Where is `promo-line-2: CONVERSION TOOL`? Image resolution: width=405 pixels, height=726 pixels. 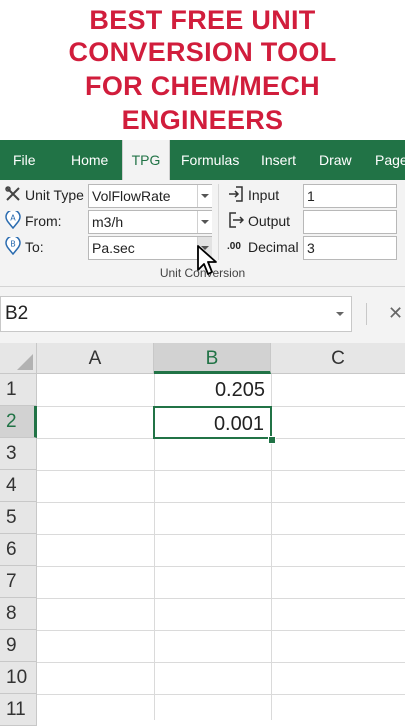 promo-line-2: CONVERSION TOOL is located at coordinates (202, 52).